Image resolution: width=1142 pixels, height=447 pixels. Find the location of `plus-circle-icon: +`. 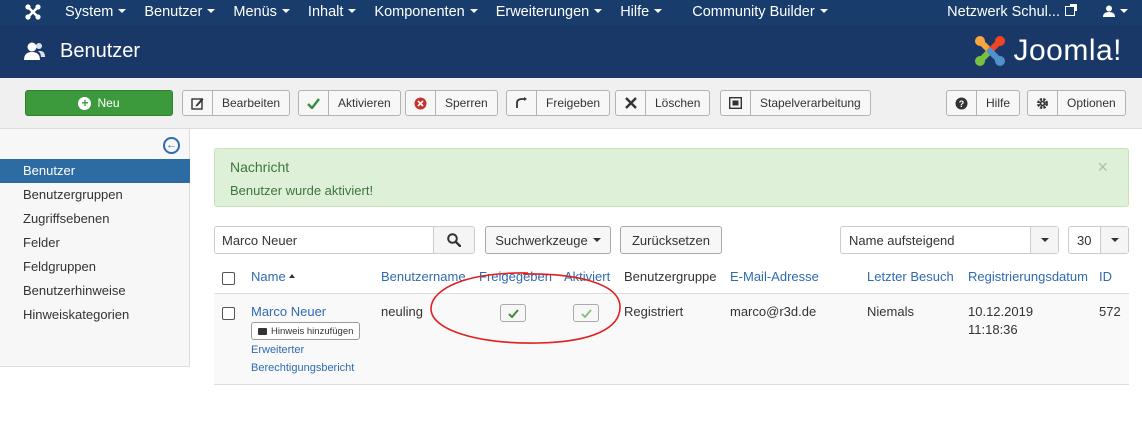

plus-circle-icon: + is located at coordinates (85, 103).